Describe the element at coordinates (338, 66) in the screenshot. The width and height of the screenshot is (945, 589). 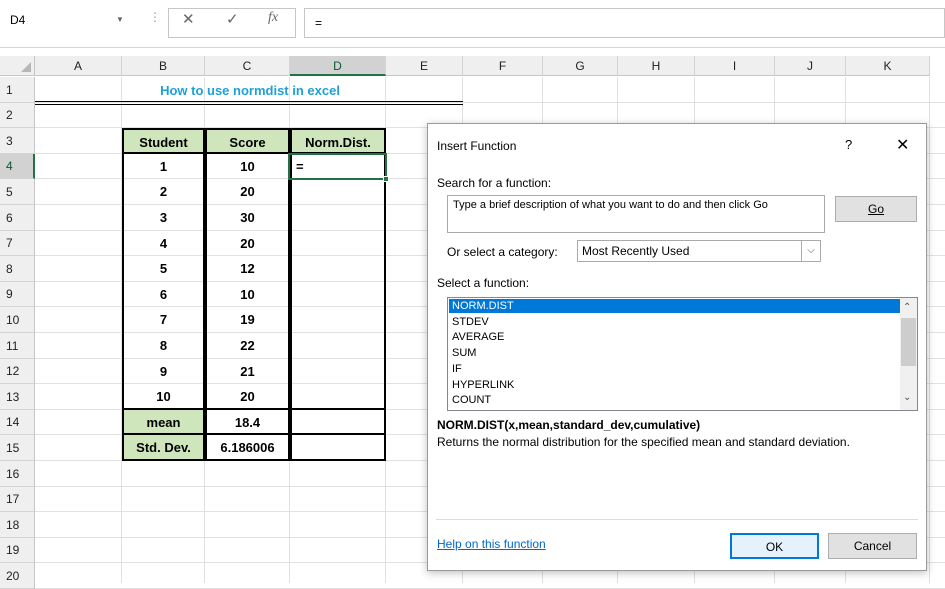
I see `column-header-d: D` at that location.